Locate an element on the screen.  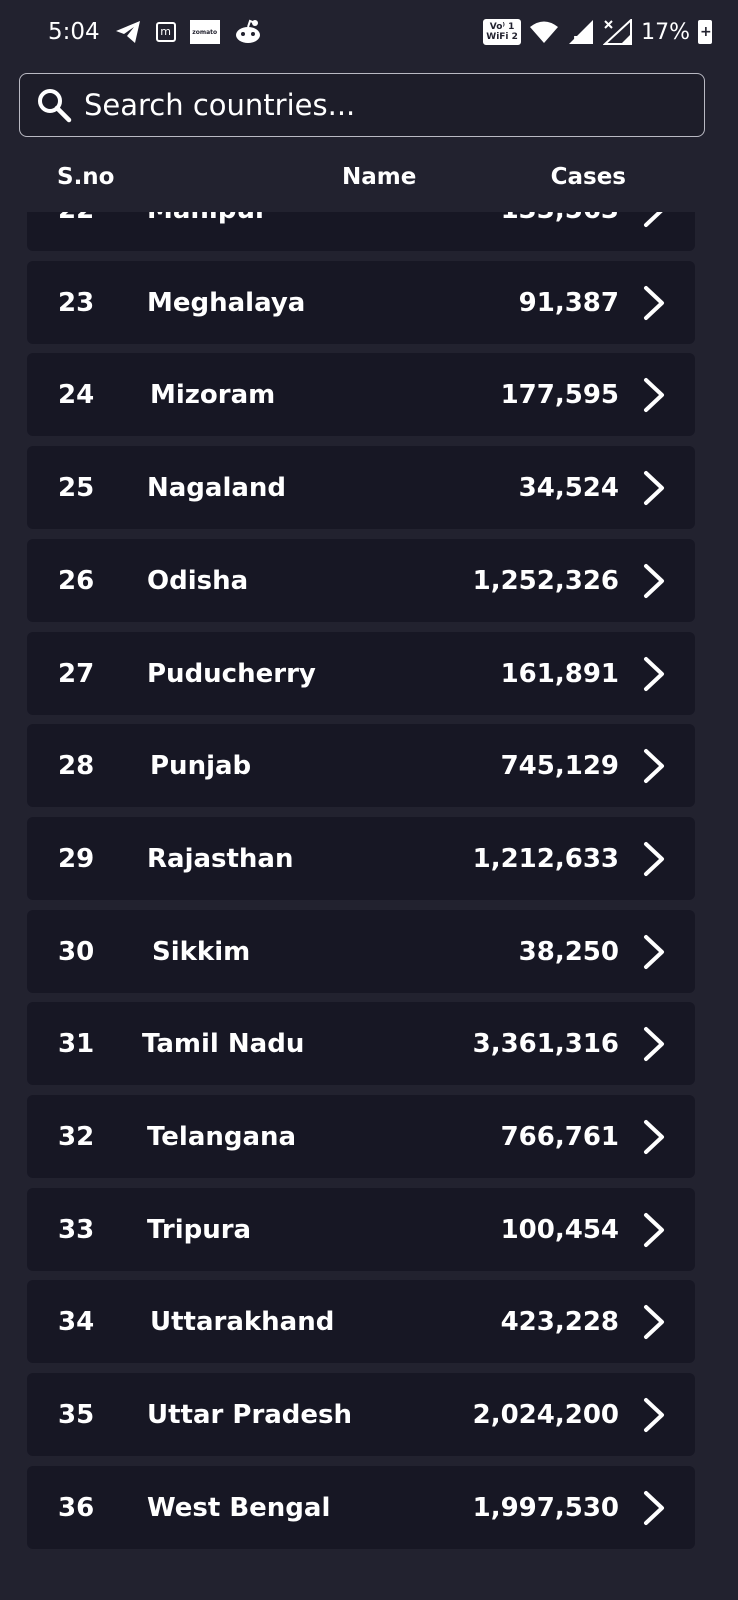
row-sno: 26 is located at coordinates (76, 580).